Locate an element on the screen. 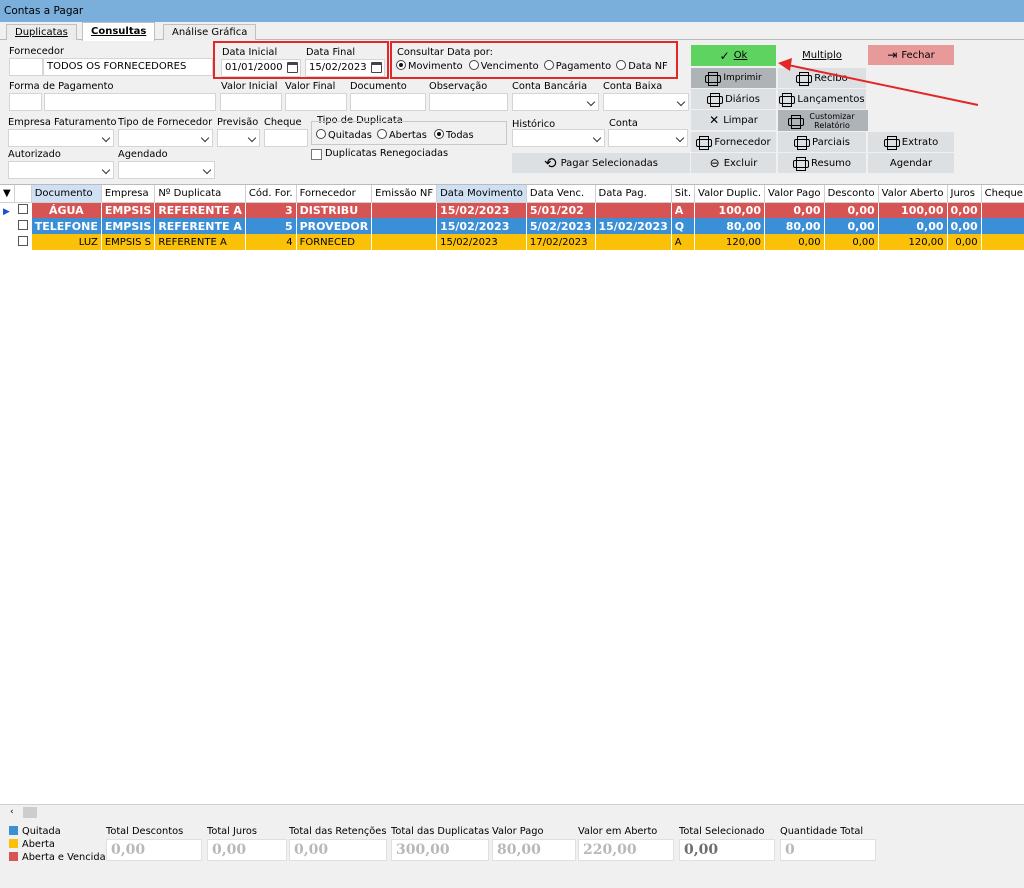  horizontal-scrollbar: ‹ is located at coordinates (512, 812).